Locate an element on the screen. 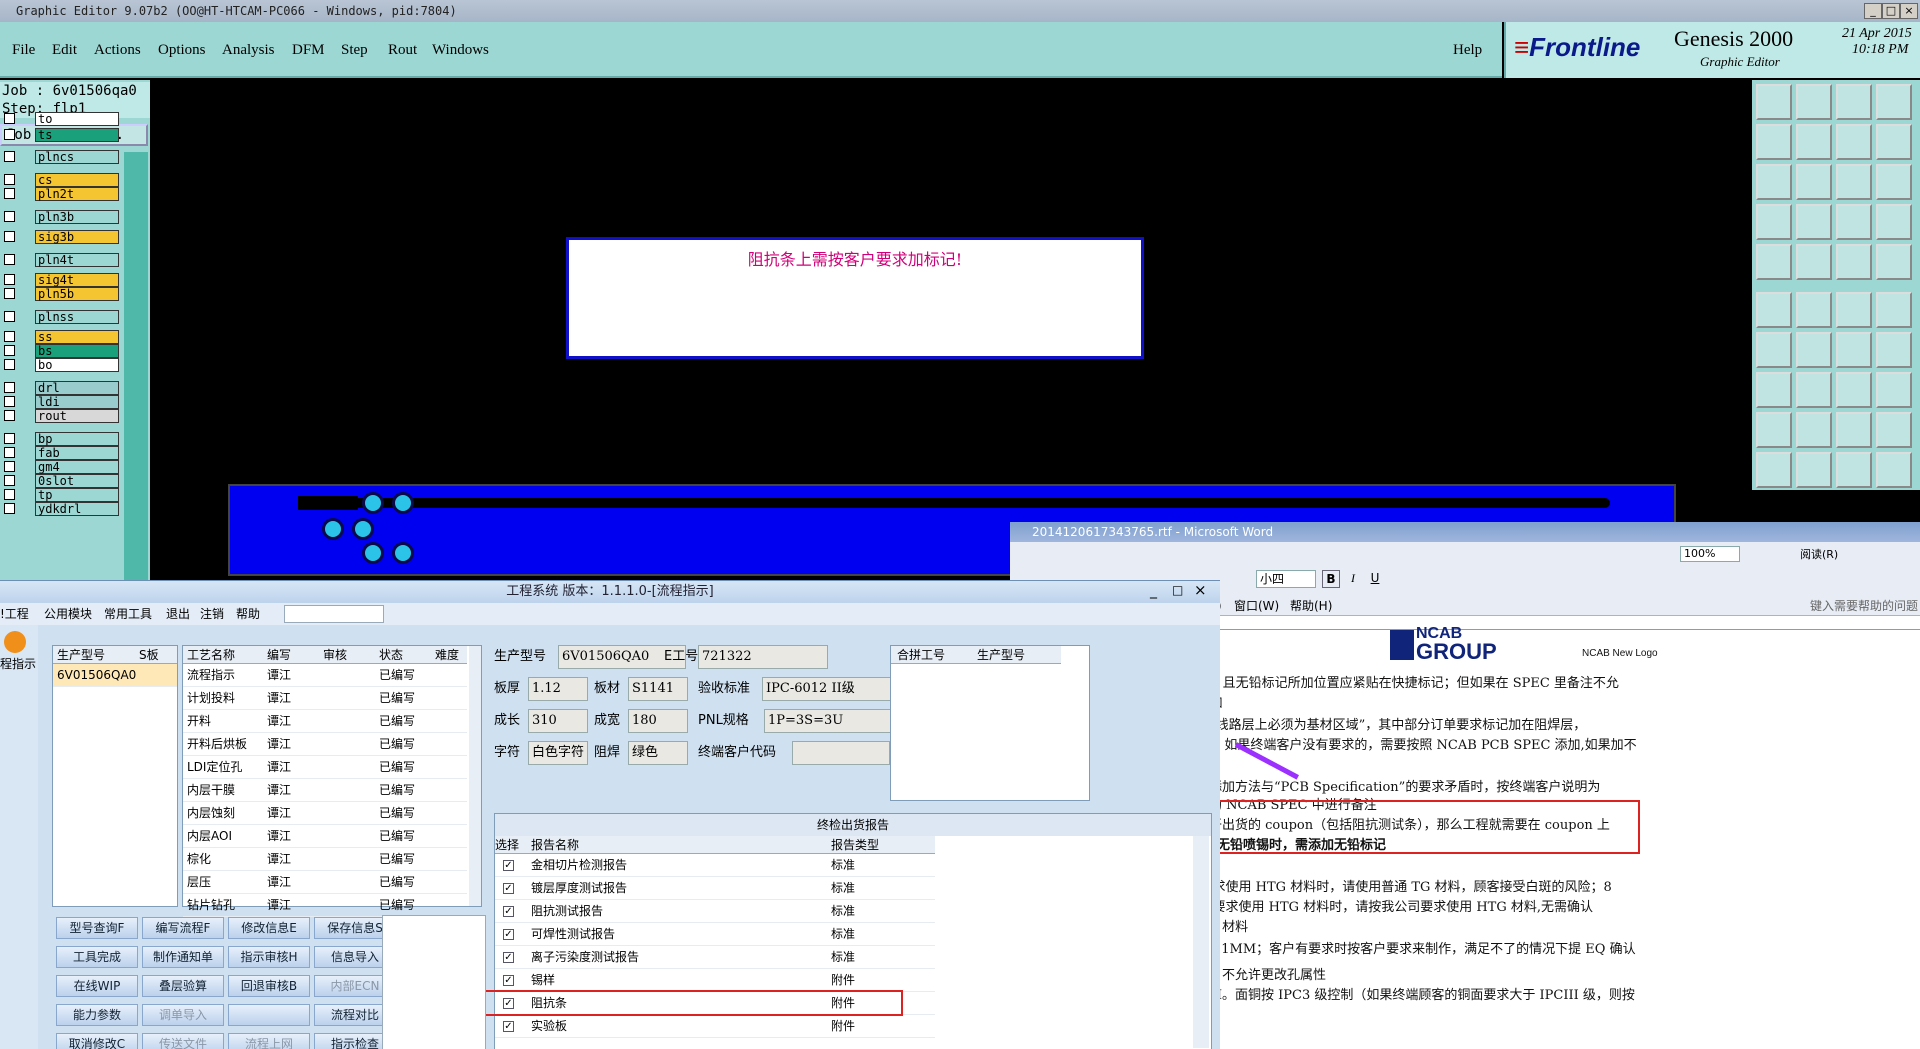 This screenshot has width=1920, height=1049. proc-row: 层压 谭江 已编写 is located at coordinates (325, 882).